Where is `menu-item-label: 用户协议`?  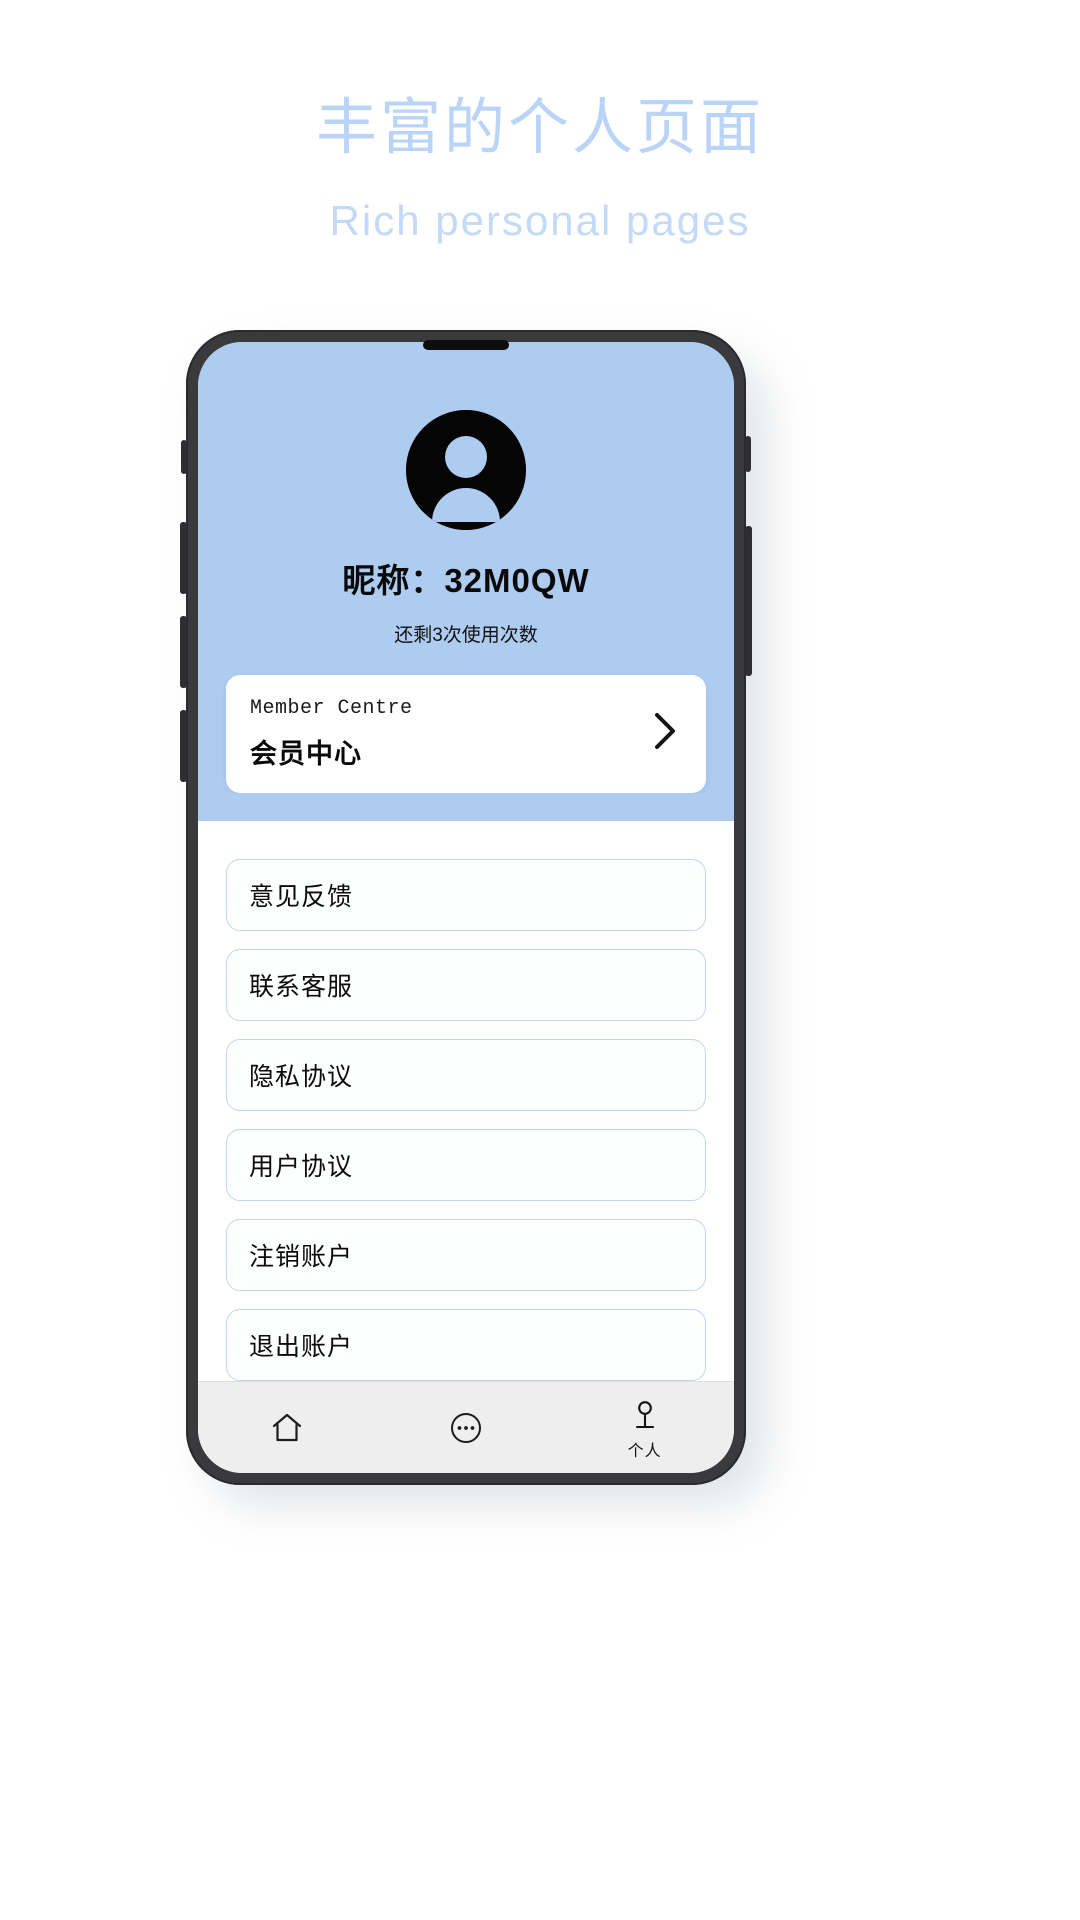
menu-item-label: 用户协议 is located at coordinates (301, 1167).